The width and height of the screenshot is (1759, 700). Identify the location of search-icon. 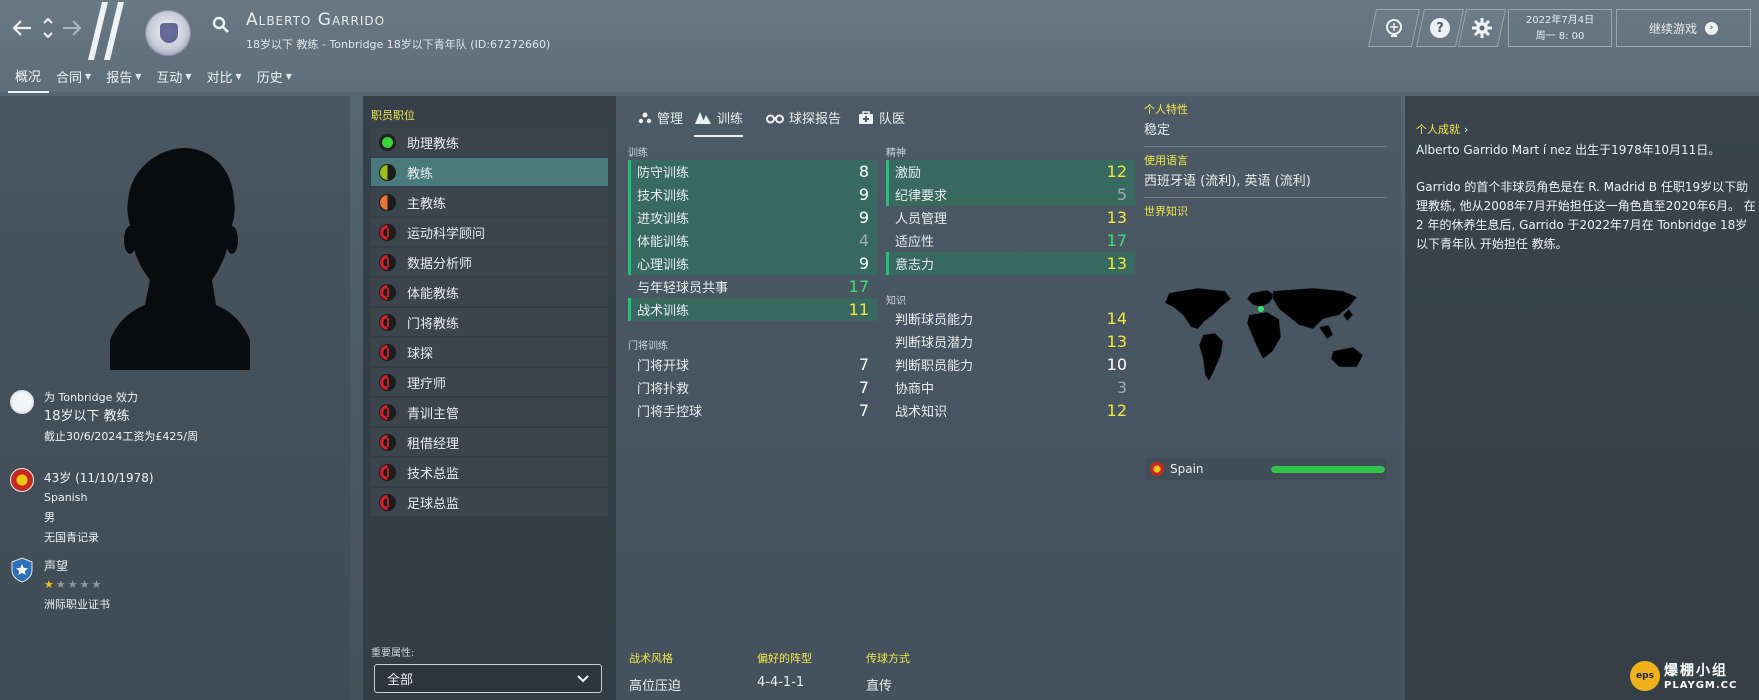
(221, 26).